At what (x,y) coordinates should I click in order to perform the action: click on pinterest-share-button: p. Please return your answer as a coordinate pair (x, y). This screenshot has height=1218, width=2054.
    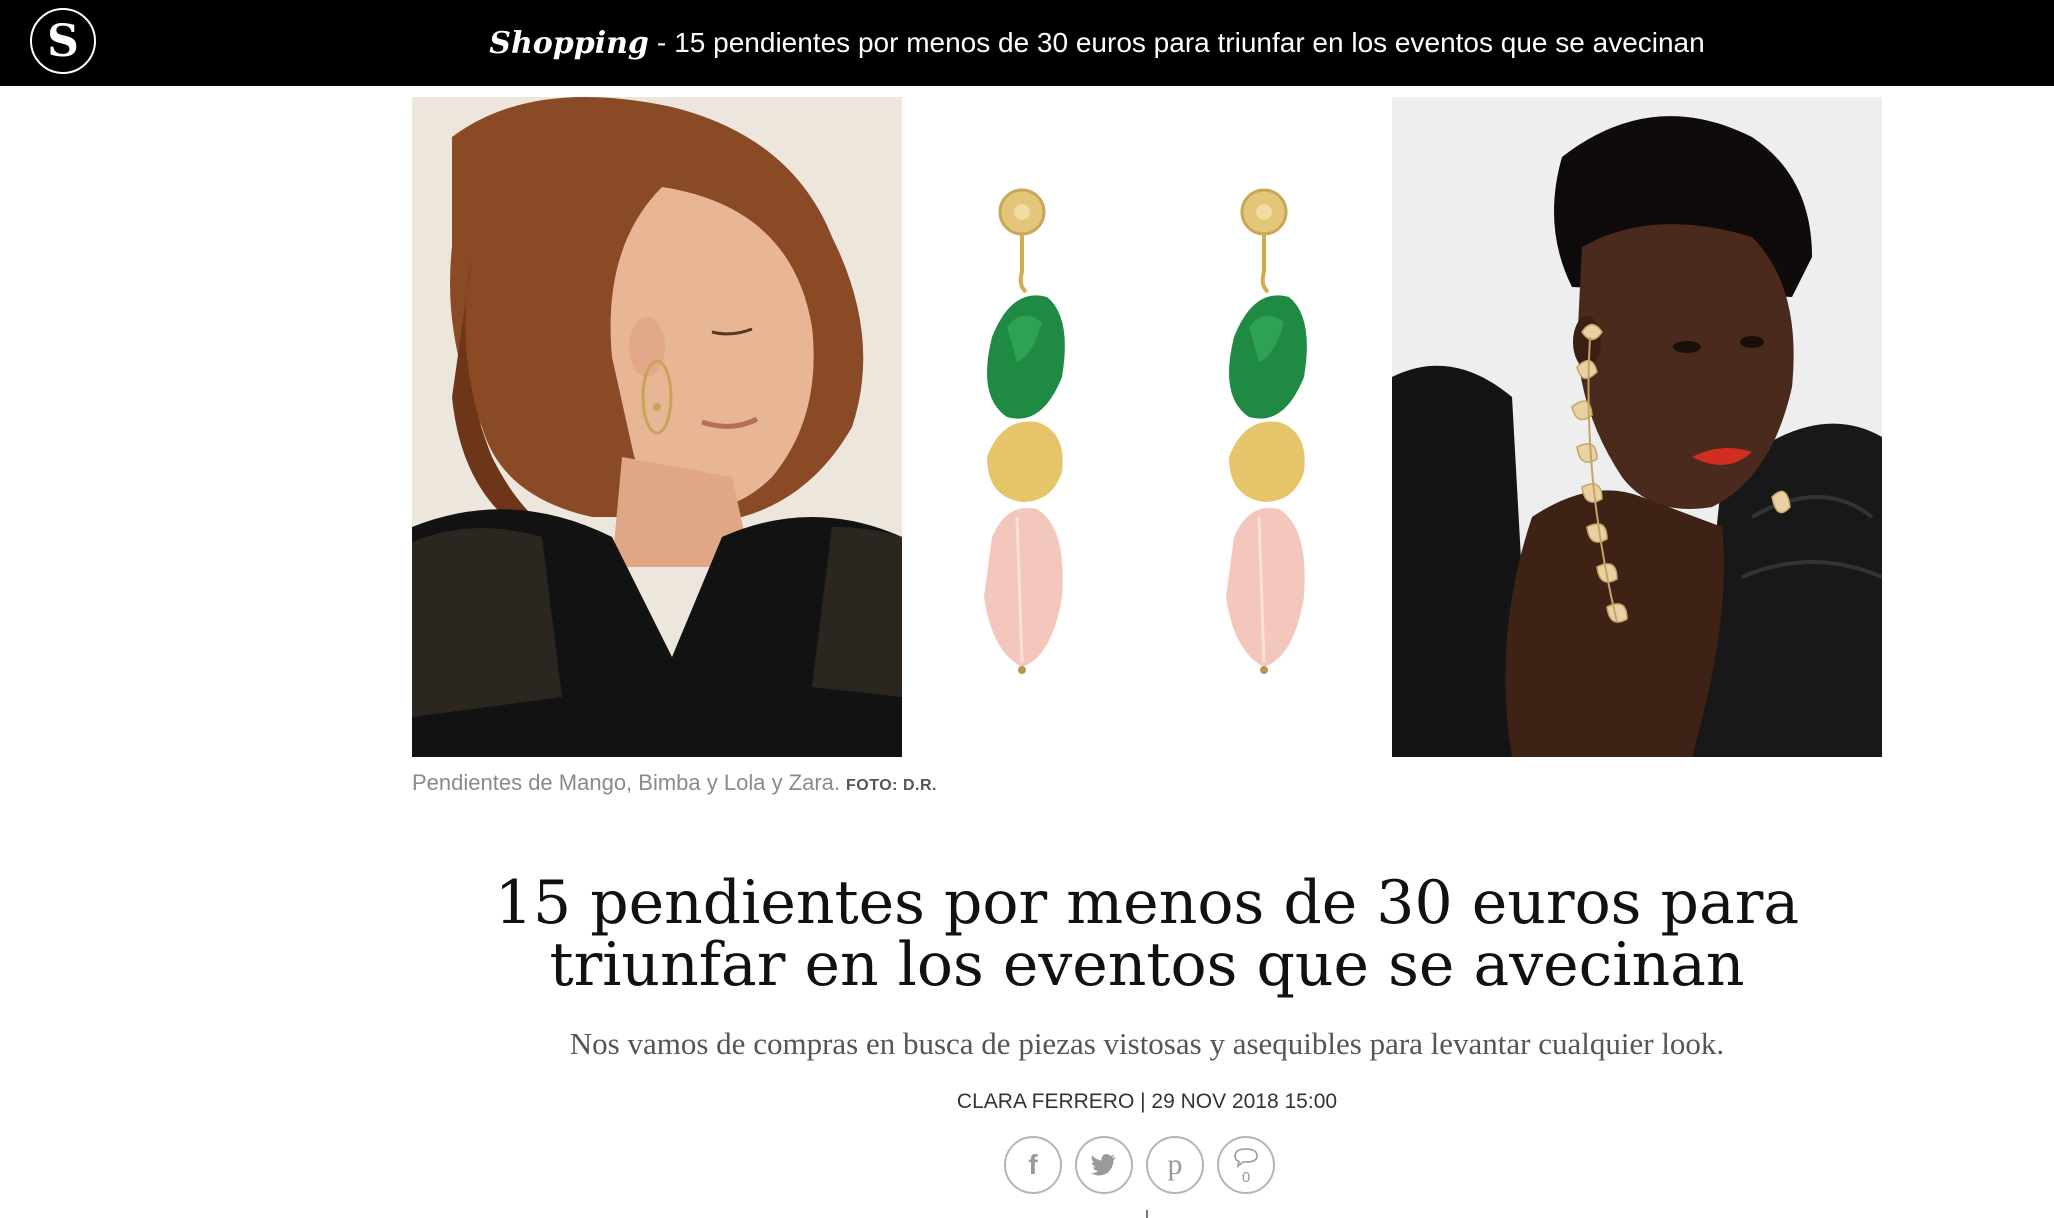
    Looking at the image, I should click on (1175, 1165).